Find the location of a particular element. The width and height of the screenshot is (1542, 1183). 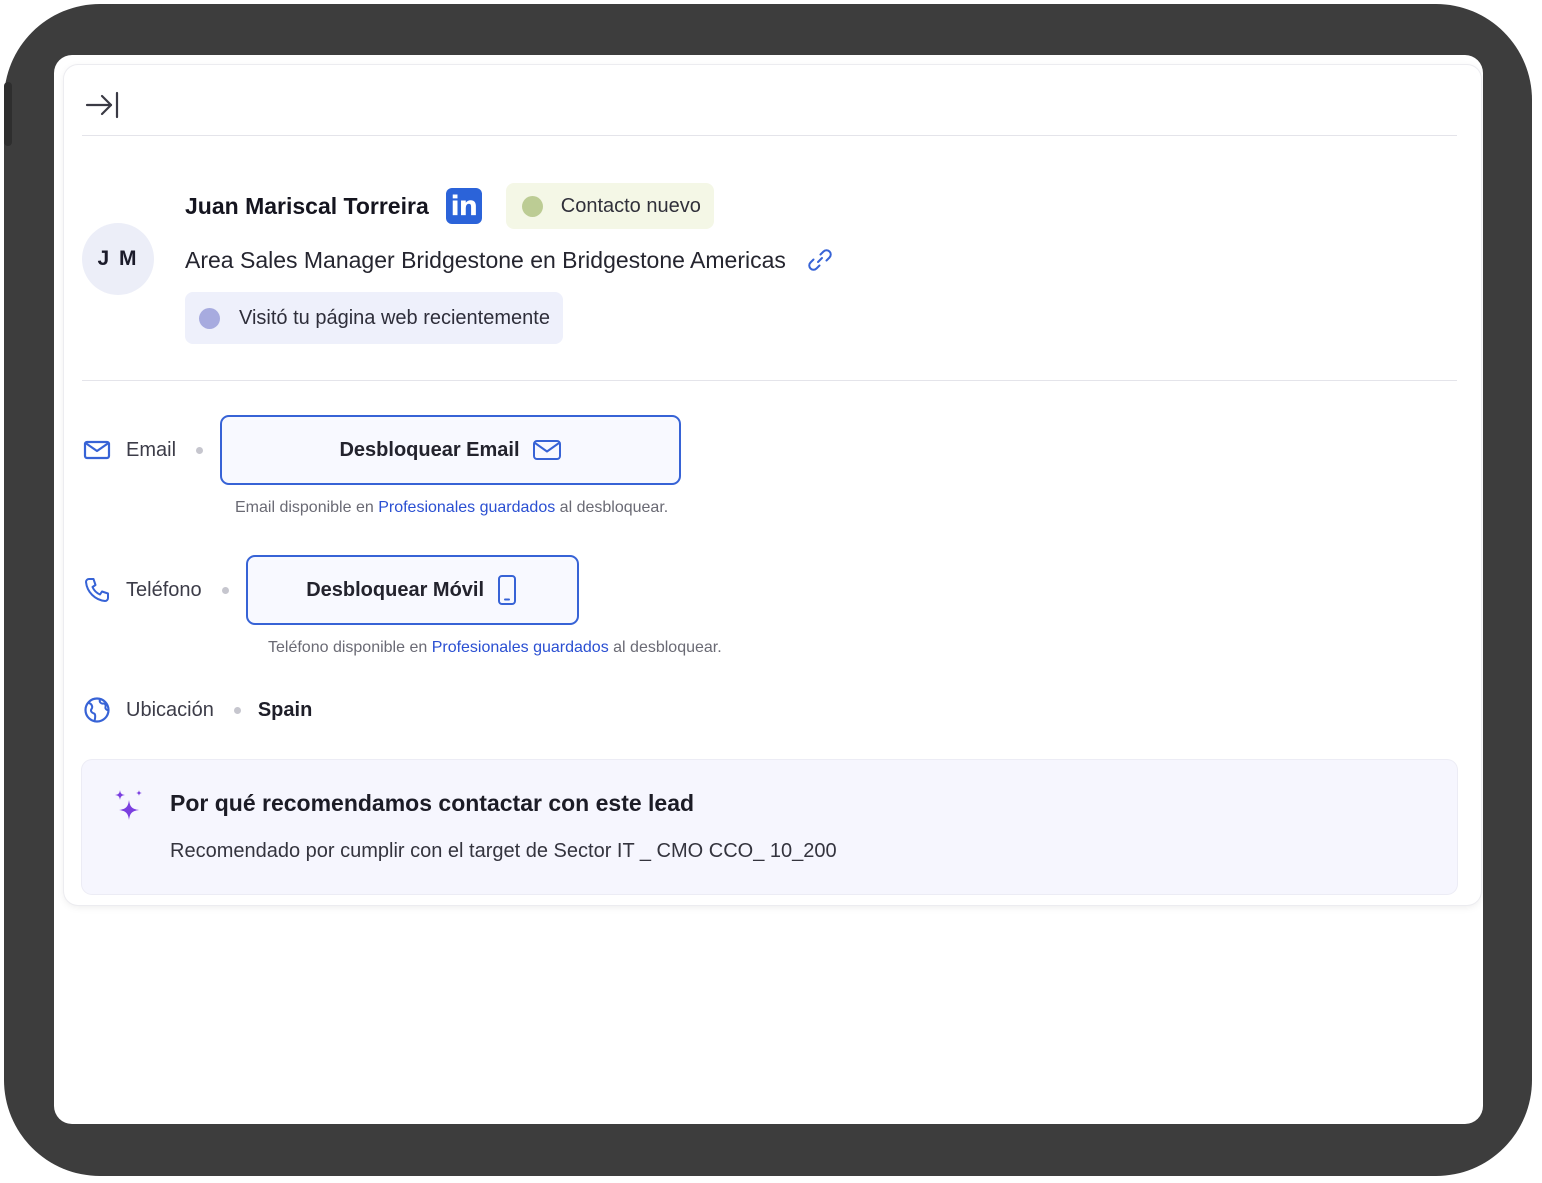

phone-row: Teléfono Desbloquear Móvil is located at coordinates (330, 590).